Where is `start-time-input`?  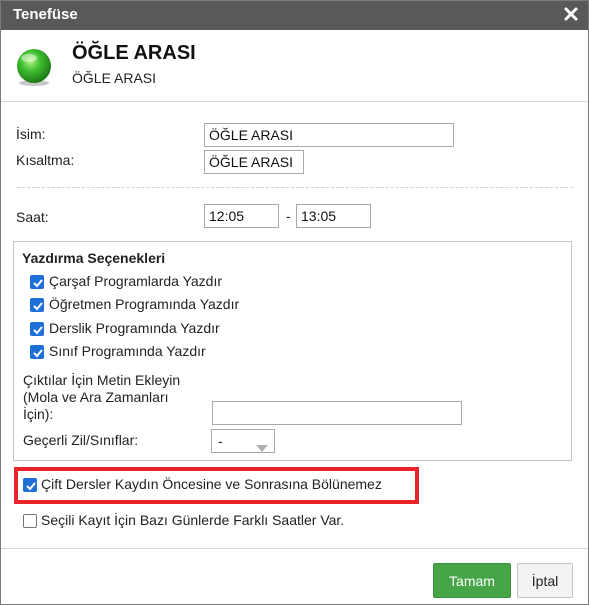
start-time-input is located at coordinates (241, 216).